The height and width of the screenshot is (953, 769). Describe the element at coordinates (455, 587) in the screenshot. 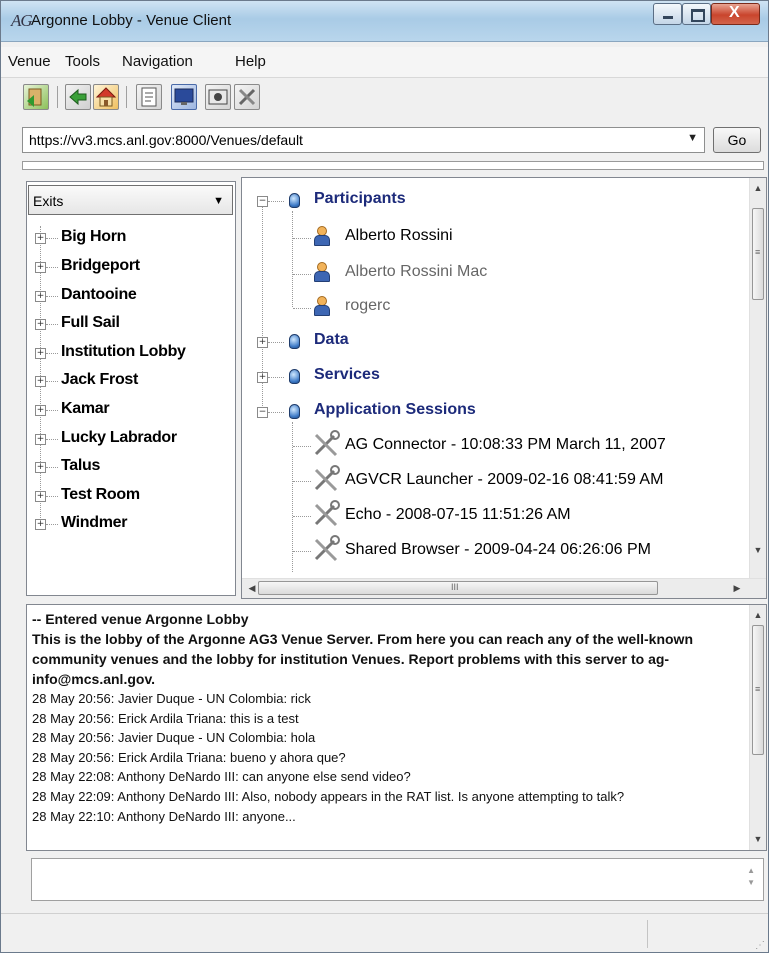

I see `scroll-grip: III` at that location.